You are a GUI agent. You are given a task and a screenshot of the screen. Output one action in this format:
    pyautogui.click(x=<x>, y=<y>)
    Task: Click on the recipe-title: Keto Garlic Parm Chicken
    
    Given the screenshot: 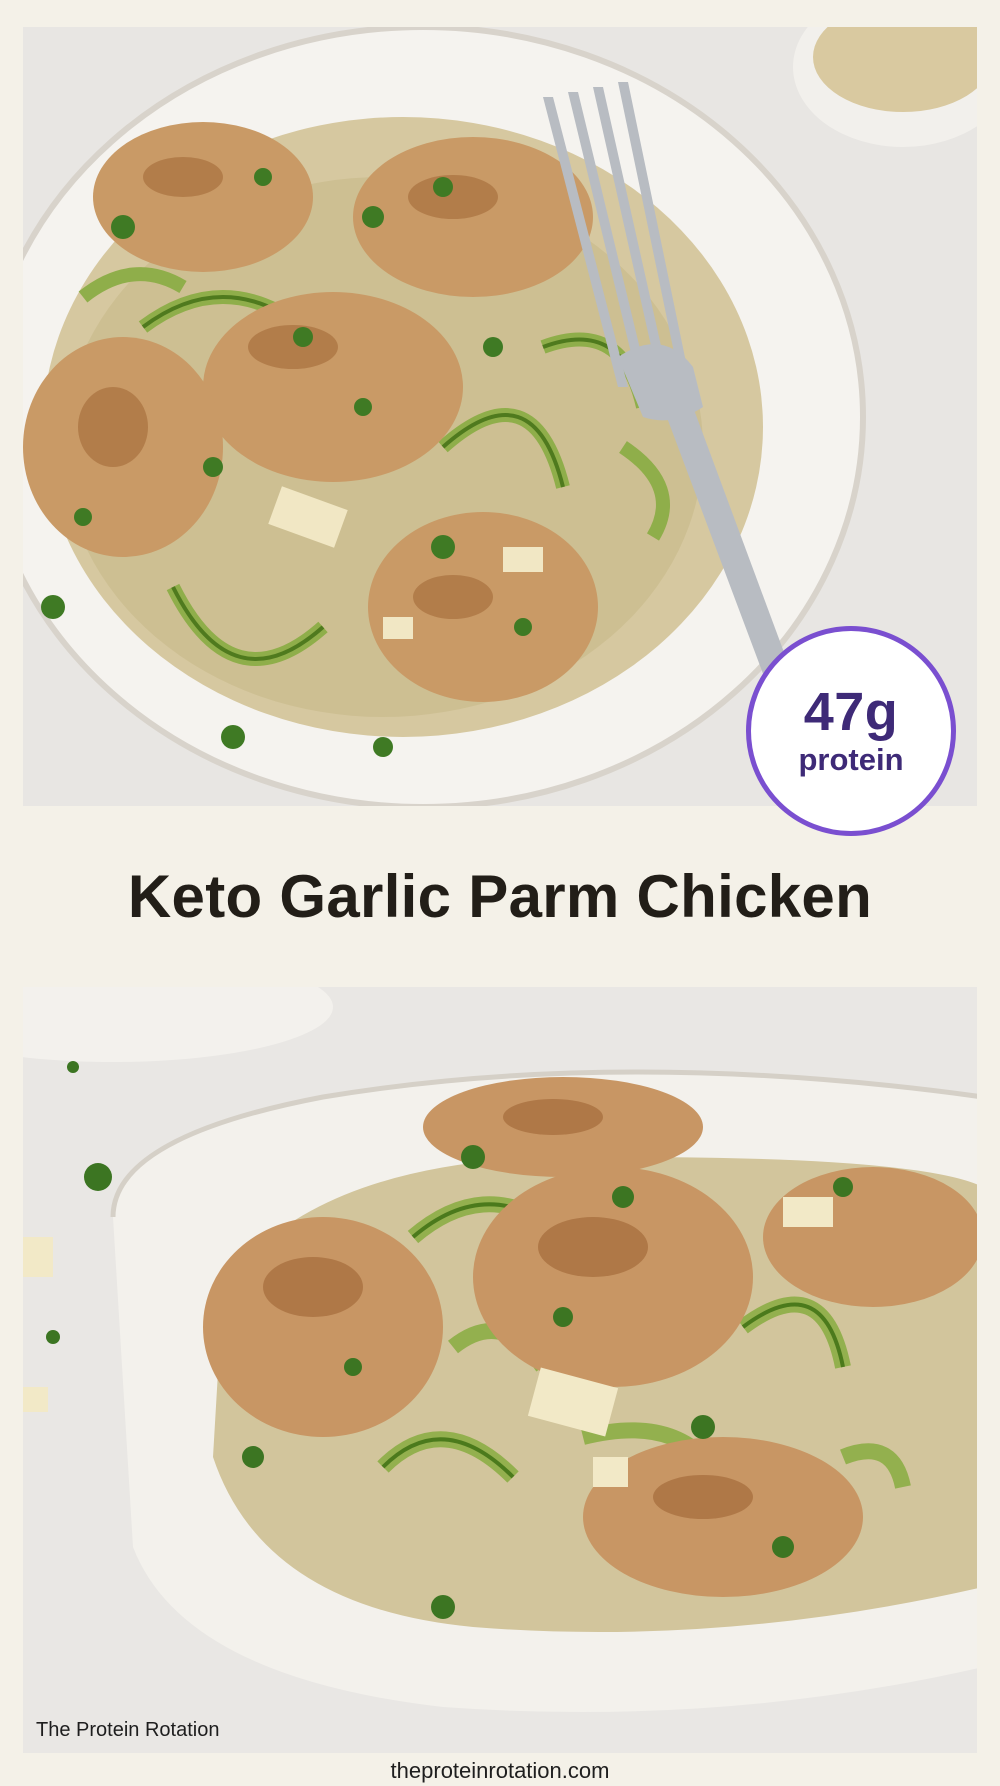 What is the action you would take?
    pyautogui.click(x=500, y=896)
    